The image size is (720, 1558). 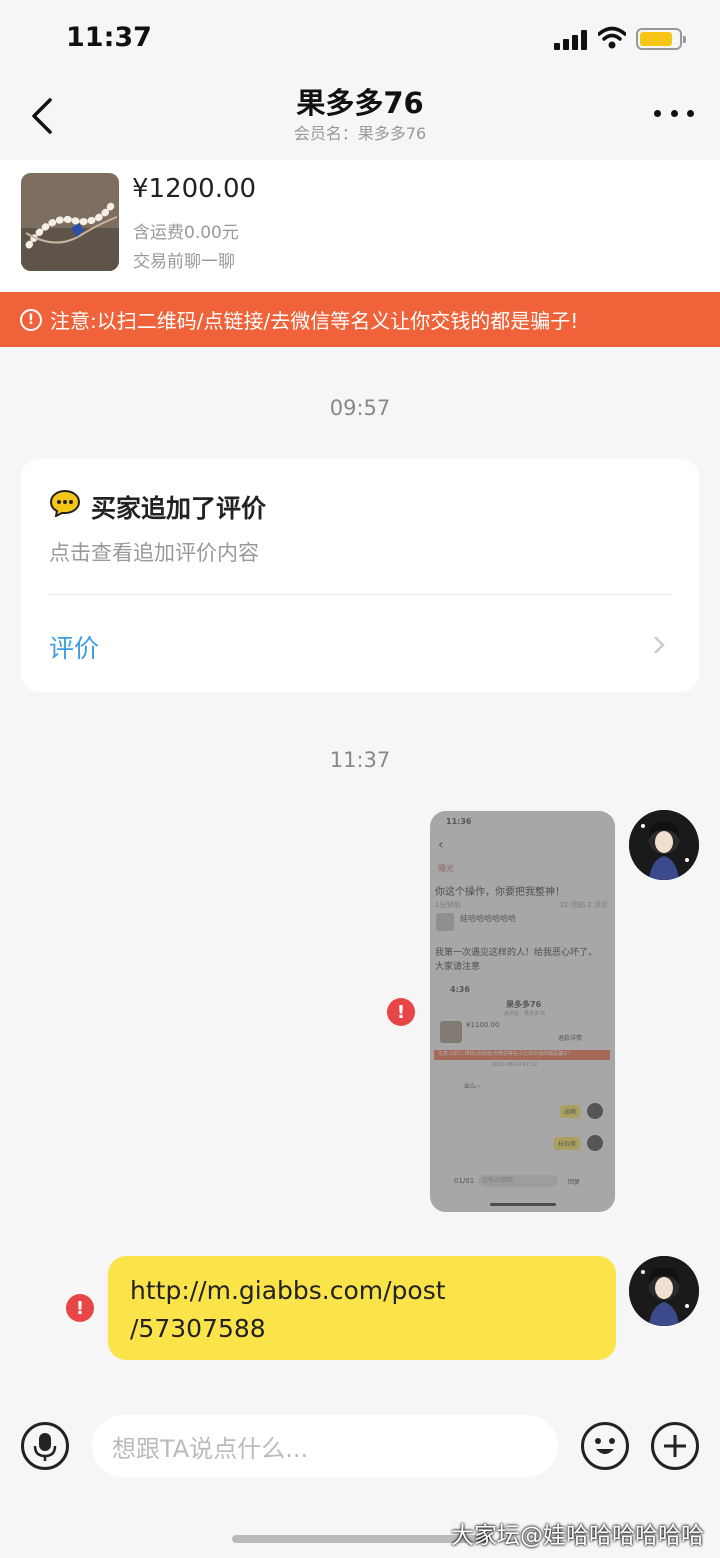 What do you see at coordinates (314, 321) in the screenshot?
I see `warning-text: 注意:以扫二维码/点链接/去微信等名义让你交钱的都是骗子!` at bounding box center [314, 321].